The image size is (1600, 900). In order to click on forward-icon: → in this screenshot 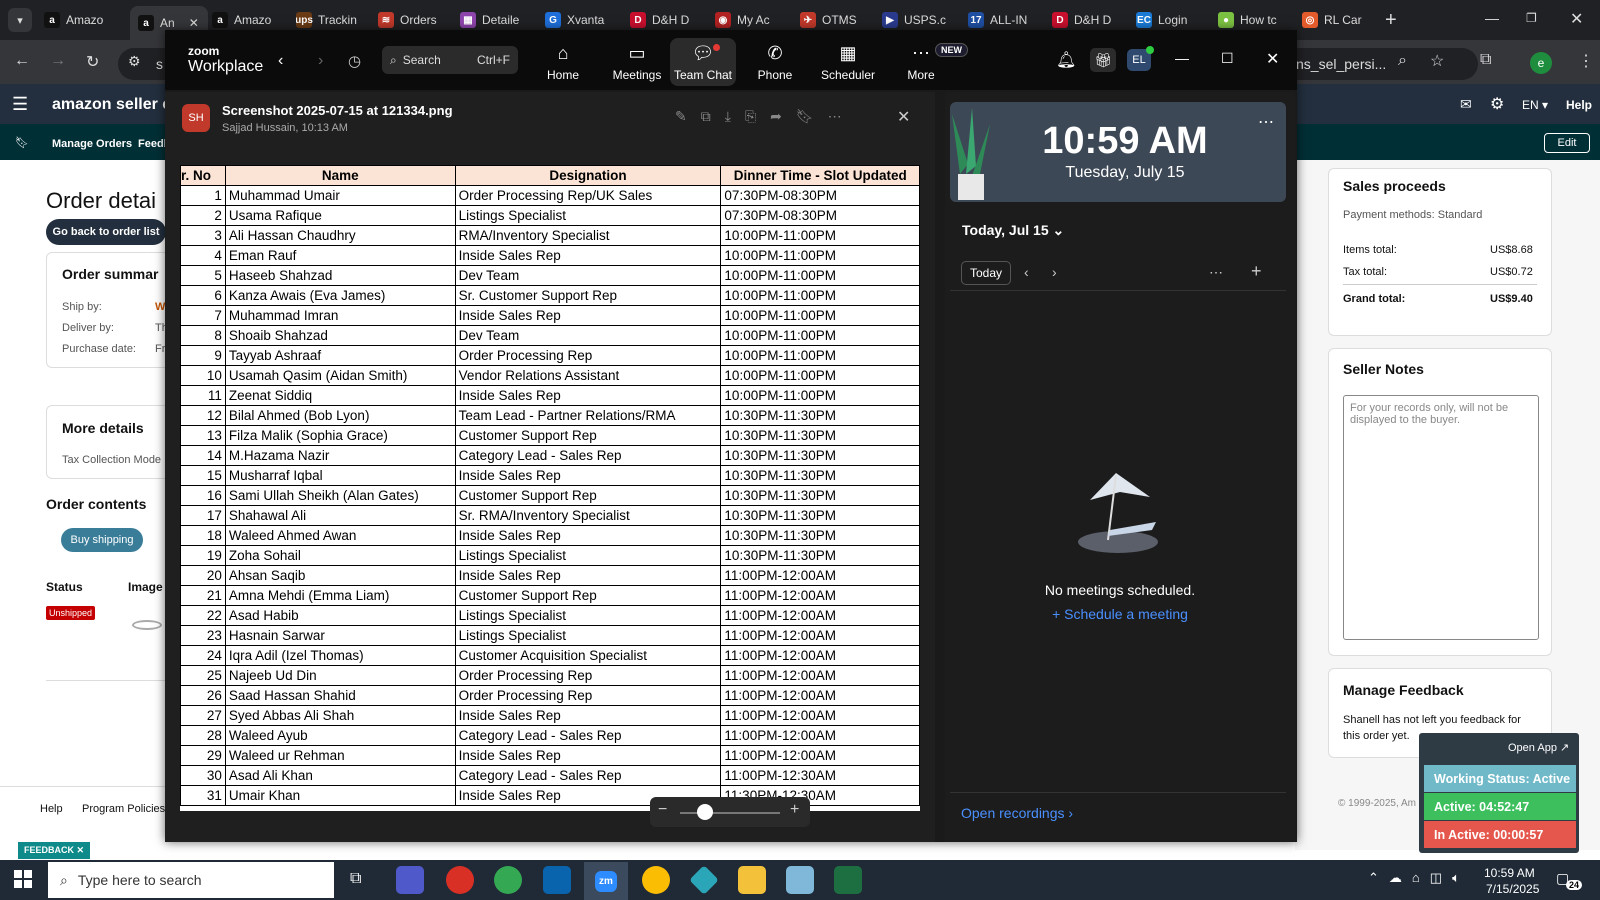, I will do `click(58, 61)`.